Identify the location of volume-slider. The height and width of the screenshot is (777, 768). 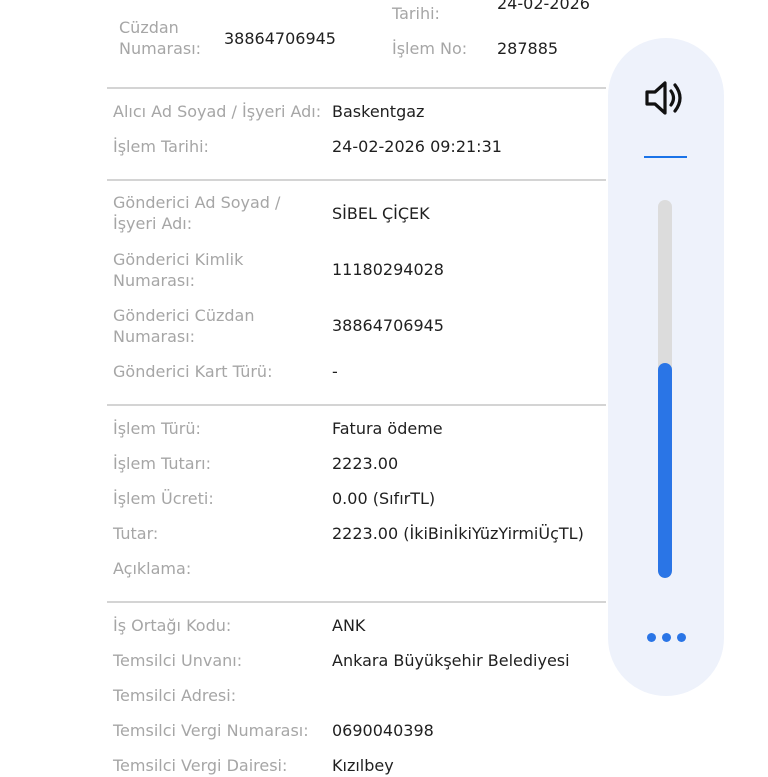
(665, 389).